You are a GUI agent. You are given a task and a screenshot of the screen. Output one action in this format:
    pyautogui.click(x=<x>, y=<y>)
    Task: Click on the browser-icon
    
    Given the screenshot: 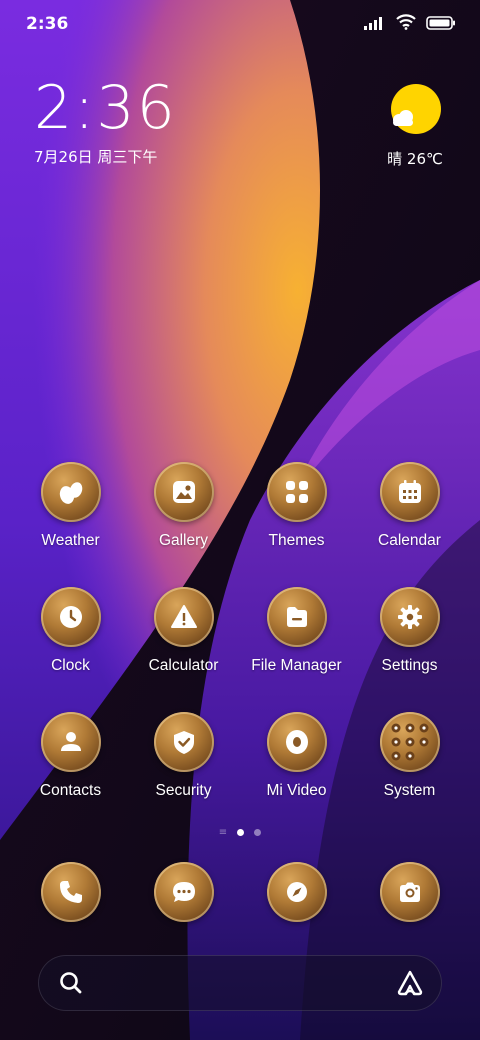 What is the action you would take?
    pyautogui.click(x=296, y=892)
    